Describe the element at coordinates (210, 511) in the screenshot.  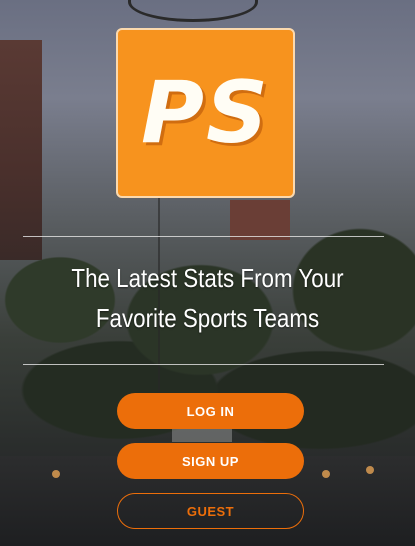
I see `guest-button: GUEST` at that location.